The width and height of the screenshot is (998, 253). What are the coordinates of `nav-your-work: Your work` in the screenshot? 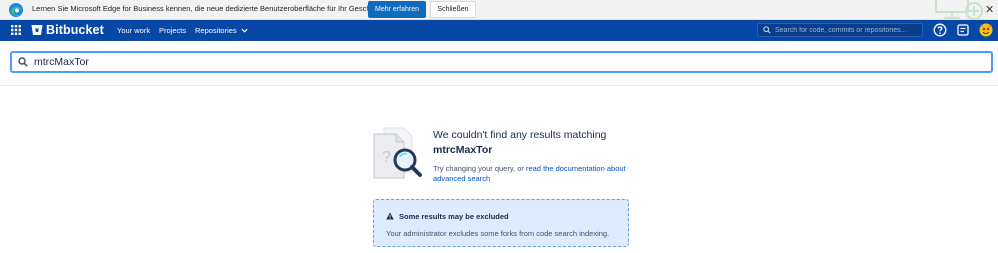 It's located at (133, 30).